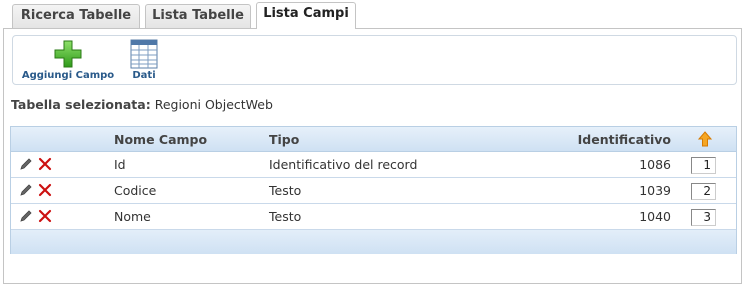  I want to click on add-field-label: Aggiungi Campo, so click(68, 75).